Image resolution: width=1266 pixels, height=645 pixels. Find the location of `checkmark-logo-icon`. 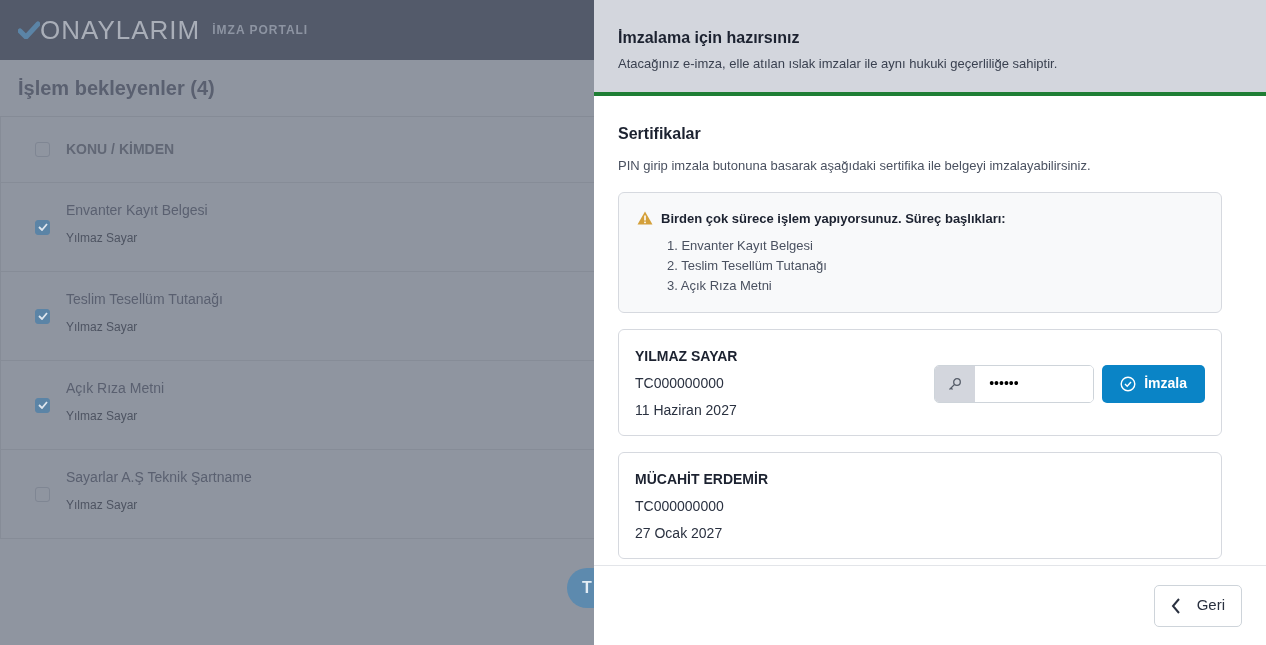

checkmark-logo-icon is located at coordinates (29, 30).